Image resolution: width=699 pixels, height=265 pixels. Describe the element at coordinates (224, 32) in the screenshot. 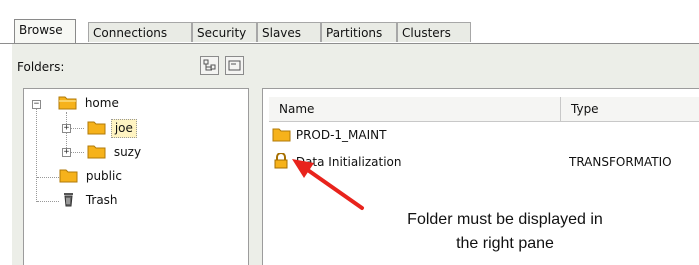

I see `tab-security: Security` at that location.